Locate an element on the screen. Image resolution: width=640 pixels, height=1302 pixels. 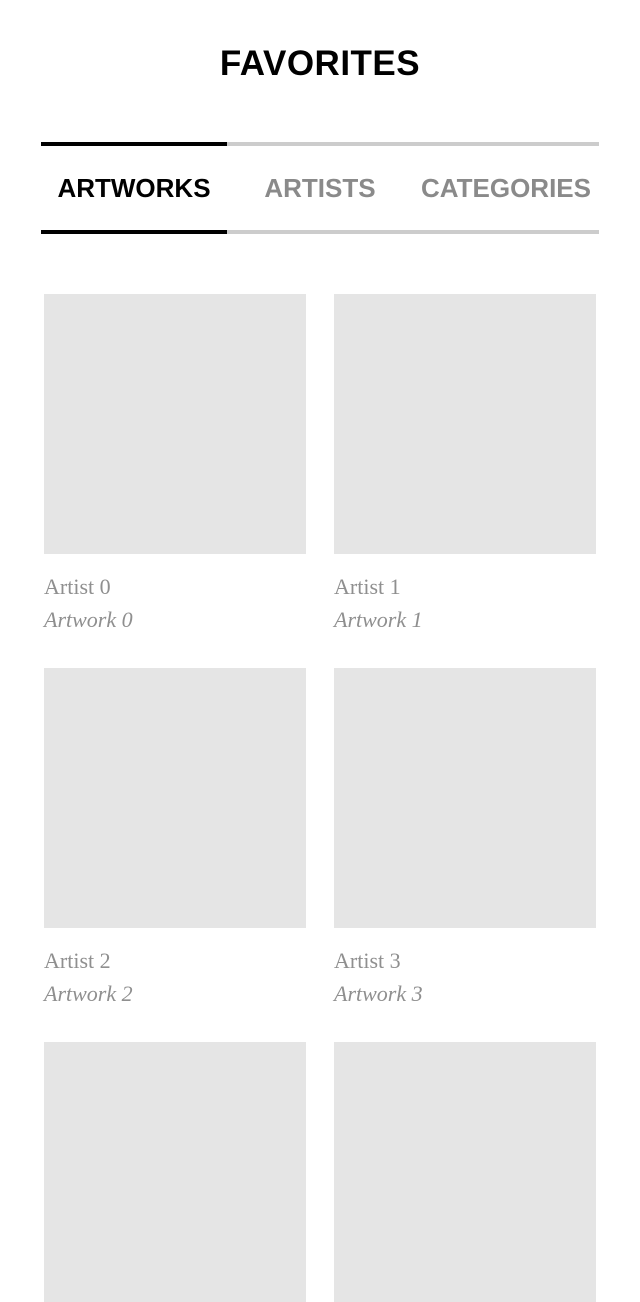
artwork-card: Artist 1 Artwork 1 is located at coordinates (465, 464).